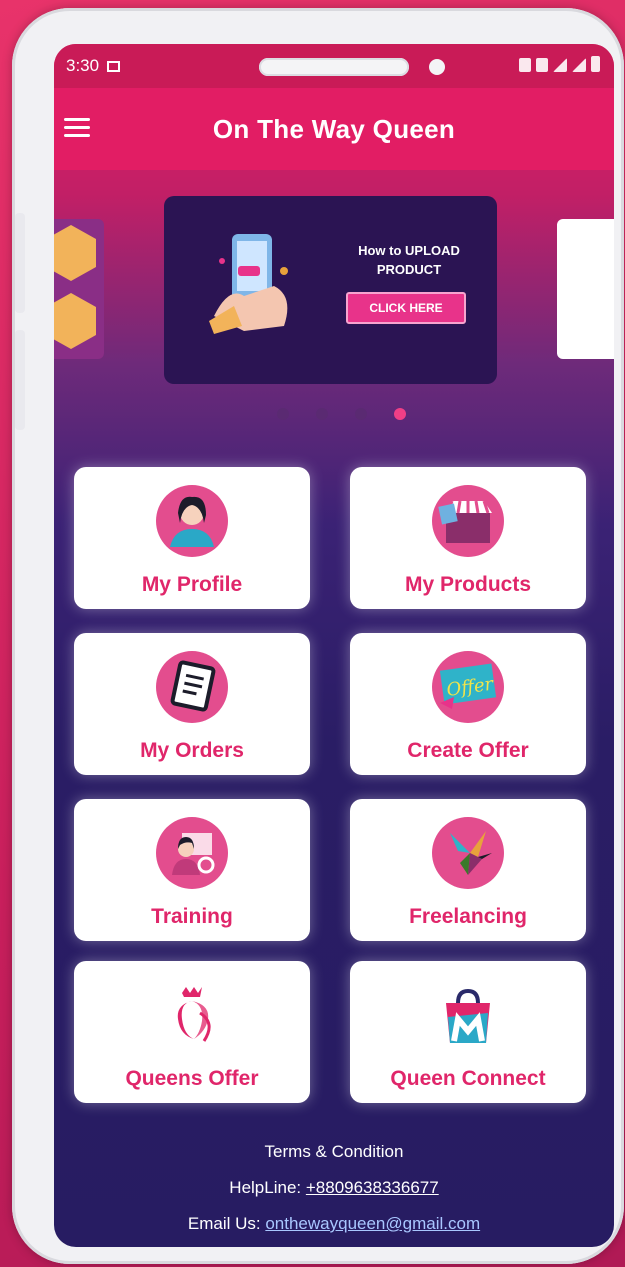 This screenshot has width=625, height=1267. What do you see at coordinates (399, 414) in the screenshot?
I see `carousel-dot-active` at bounding box center [399, 414].